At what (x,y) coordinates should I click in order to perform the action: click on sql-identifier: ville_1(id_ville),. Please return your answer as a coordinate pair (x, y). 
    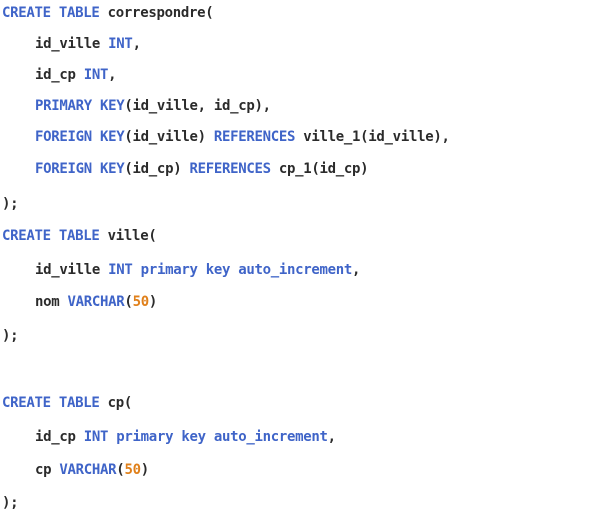
    Looking at the image, I should click on (372, 137).